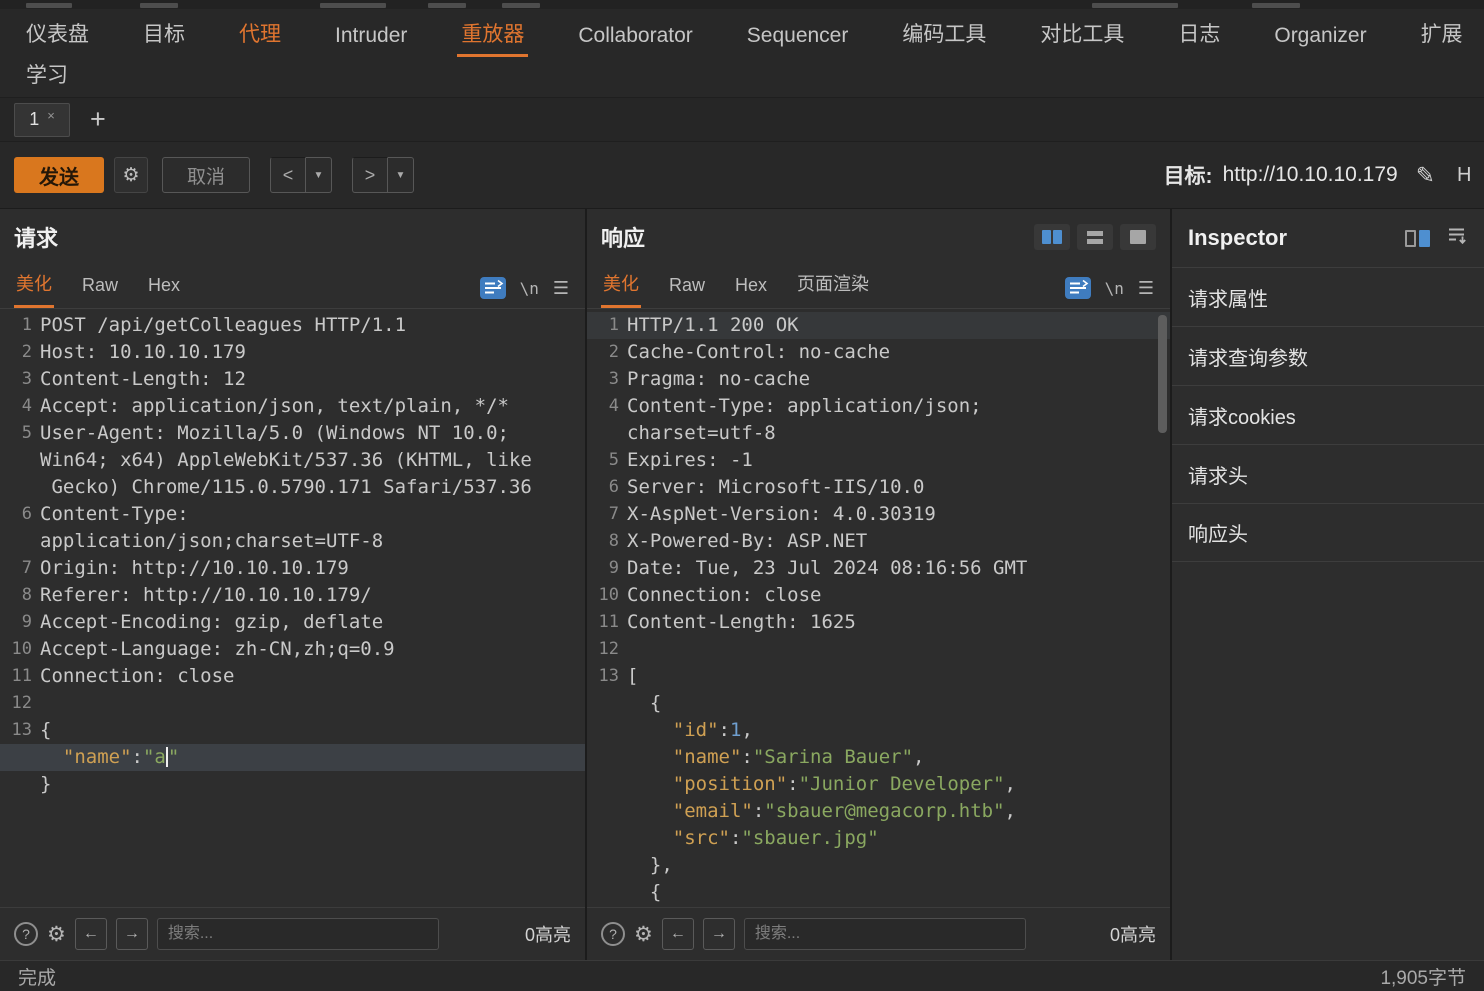  I want to click on tab-decoder: 编码工具, so click(944, 36).